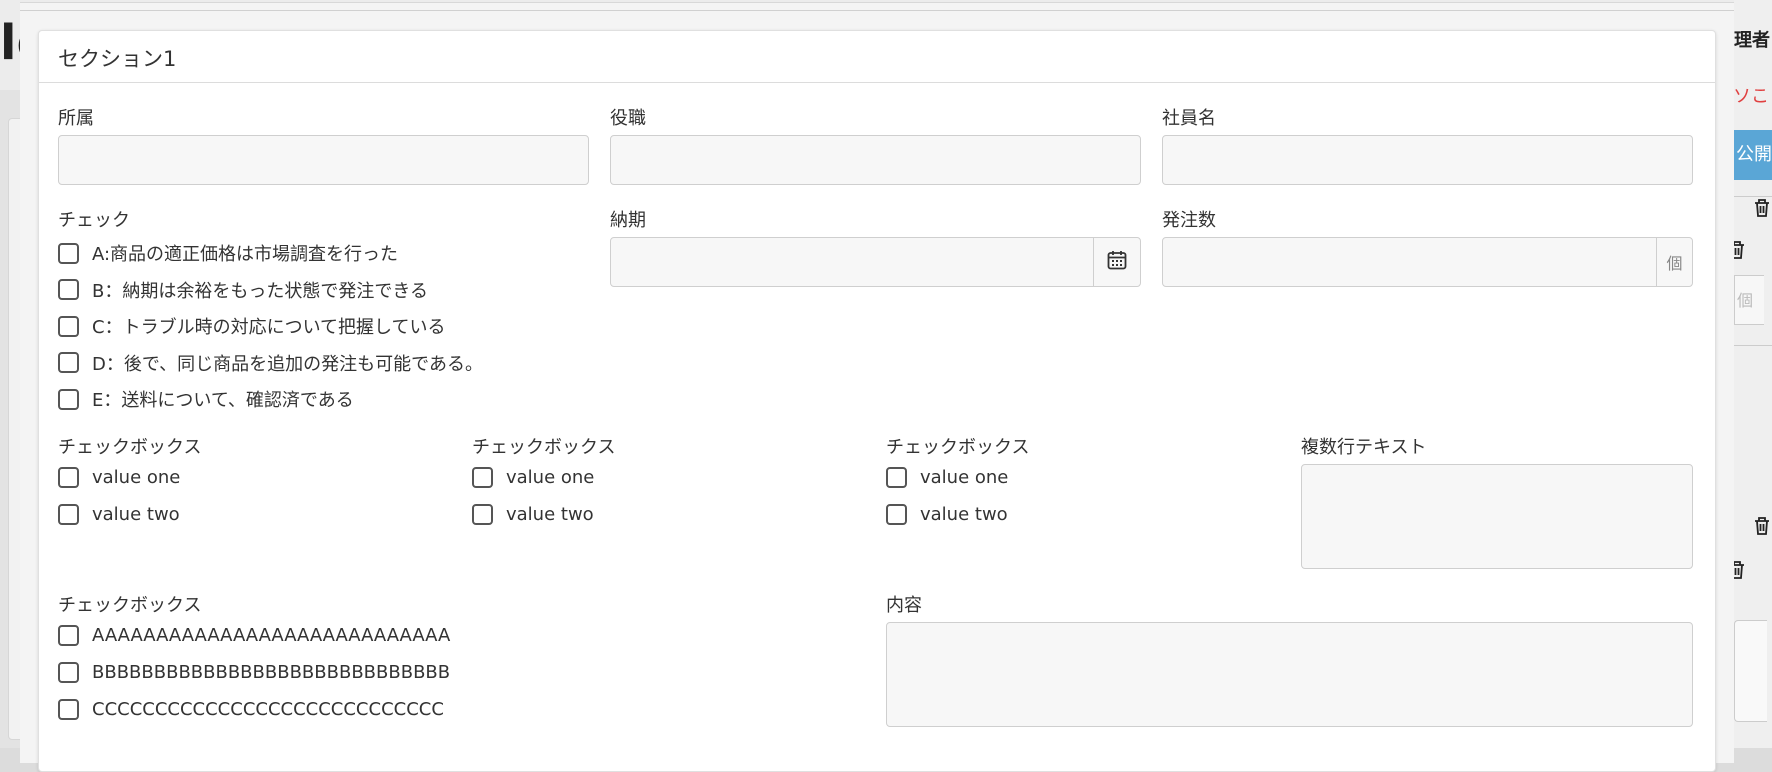 This screenshot has width=1772, height=772. Describe the element at coordinates (268, 709) in the screenshot. I see `checkbox-label: CCCCCCCCCCCCCCCCCCCCCCCCCCCC` at that location.